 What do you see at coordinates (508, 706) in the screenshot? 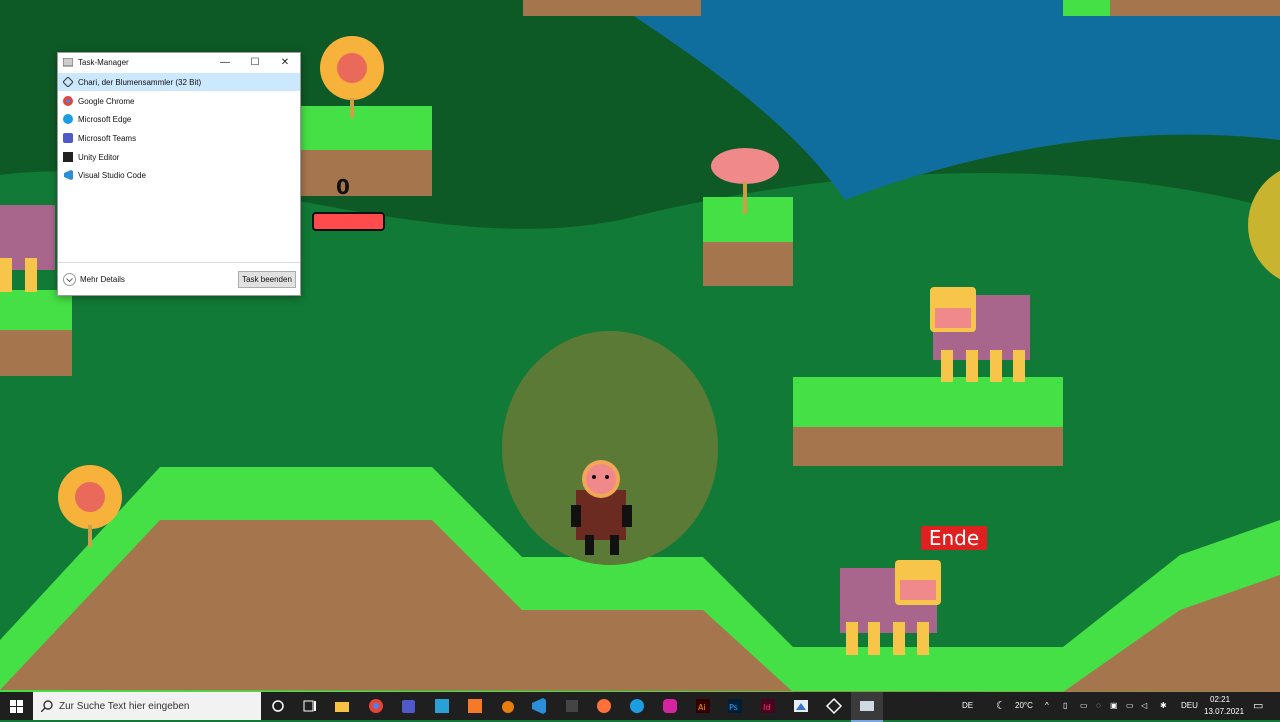
I see `blender-icon` at bounding box center [508, 706].